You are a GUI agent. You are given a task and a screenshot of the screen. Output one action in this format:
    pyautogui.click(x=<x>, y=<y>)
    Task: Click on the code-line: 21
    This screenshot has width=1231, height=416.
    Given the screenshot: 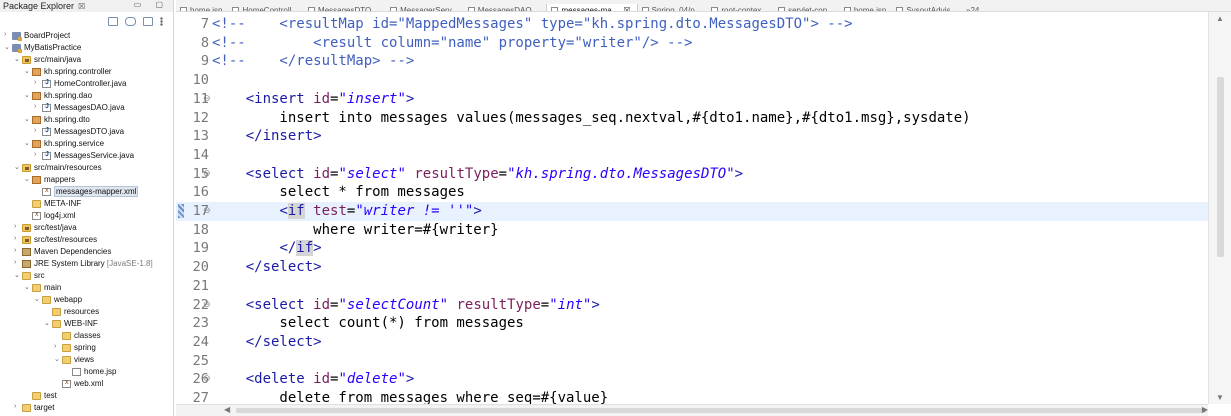 What is the action you would take?
    pyautogui.click(x=692, y=286)
    